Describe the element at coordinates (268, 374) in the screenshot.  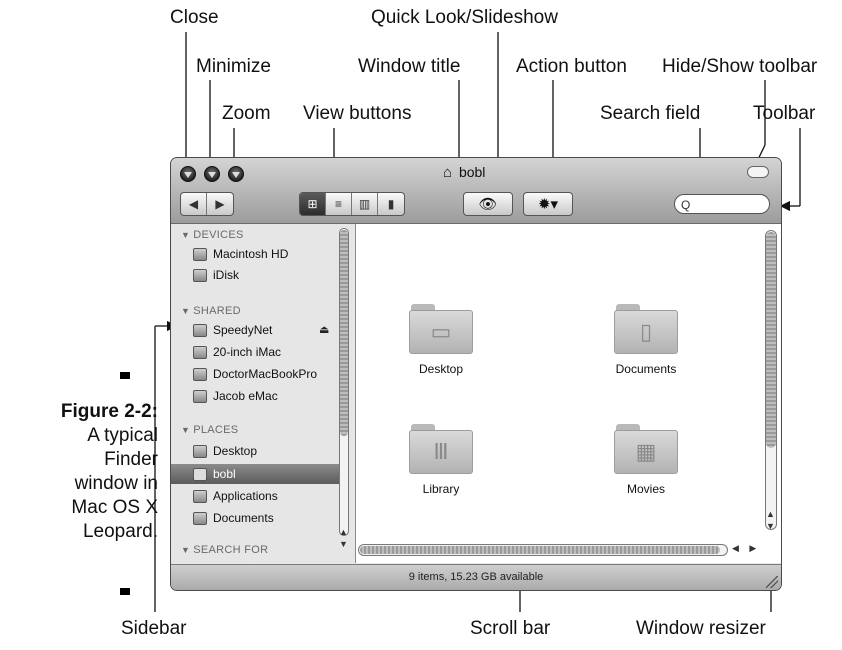
I see `sidebar-item-doctormacbookpro: DoctorMacBookPro` at that location.